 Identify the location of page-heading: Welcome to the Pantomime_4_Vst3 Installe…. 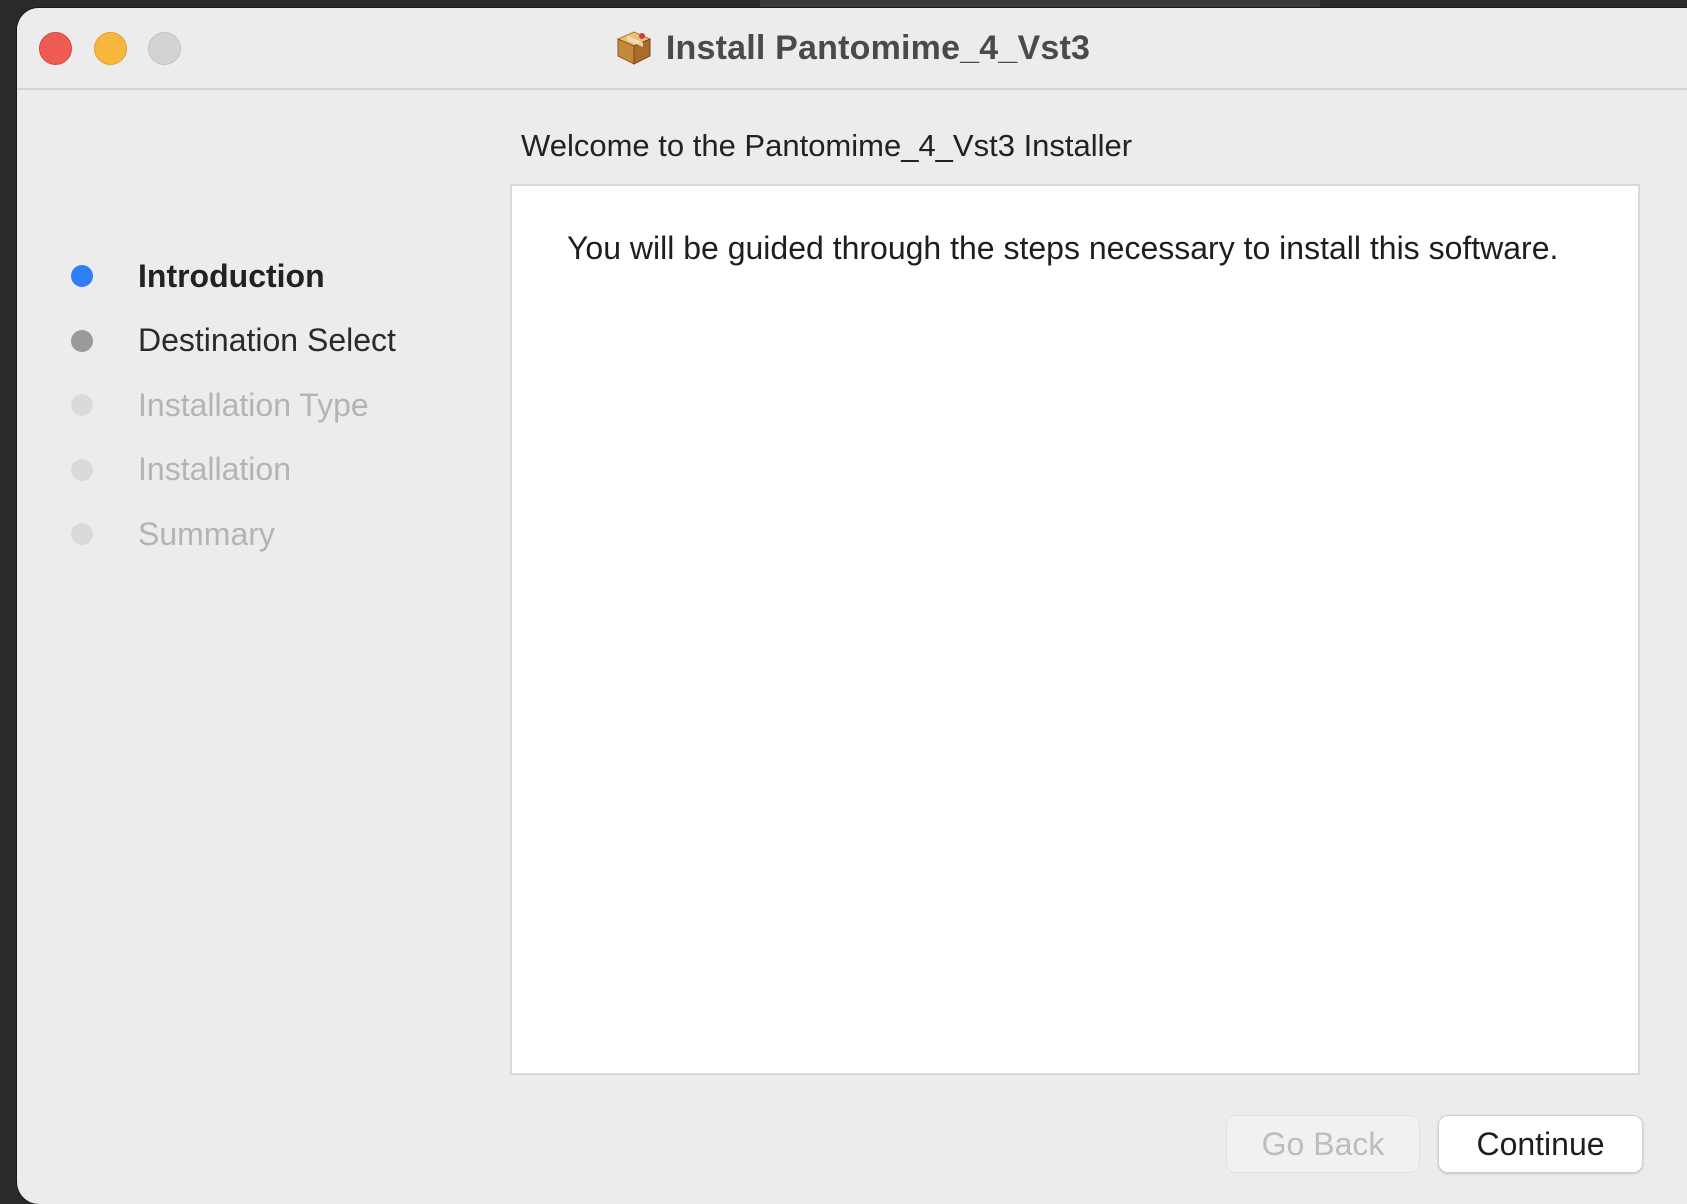
(827, 145).